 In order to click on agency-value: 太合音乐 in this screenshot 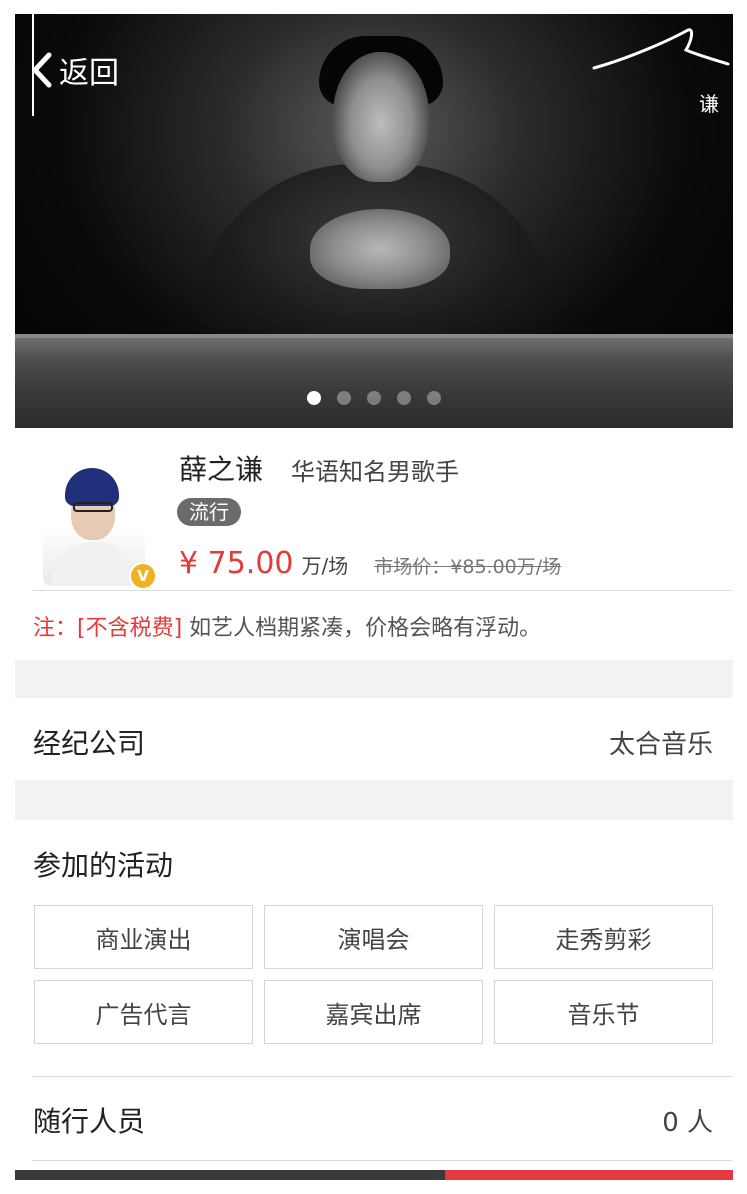, I will do `click(660, 745)`.